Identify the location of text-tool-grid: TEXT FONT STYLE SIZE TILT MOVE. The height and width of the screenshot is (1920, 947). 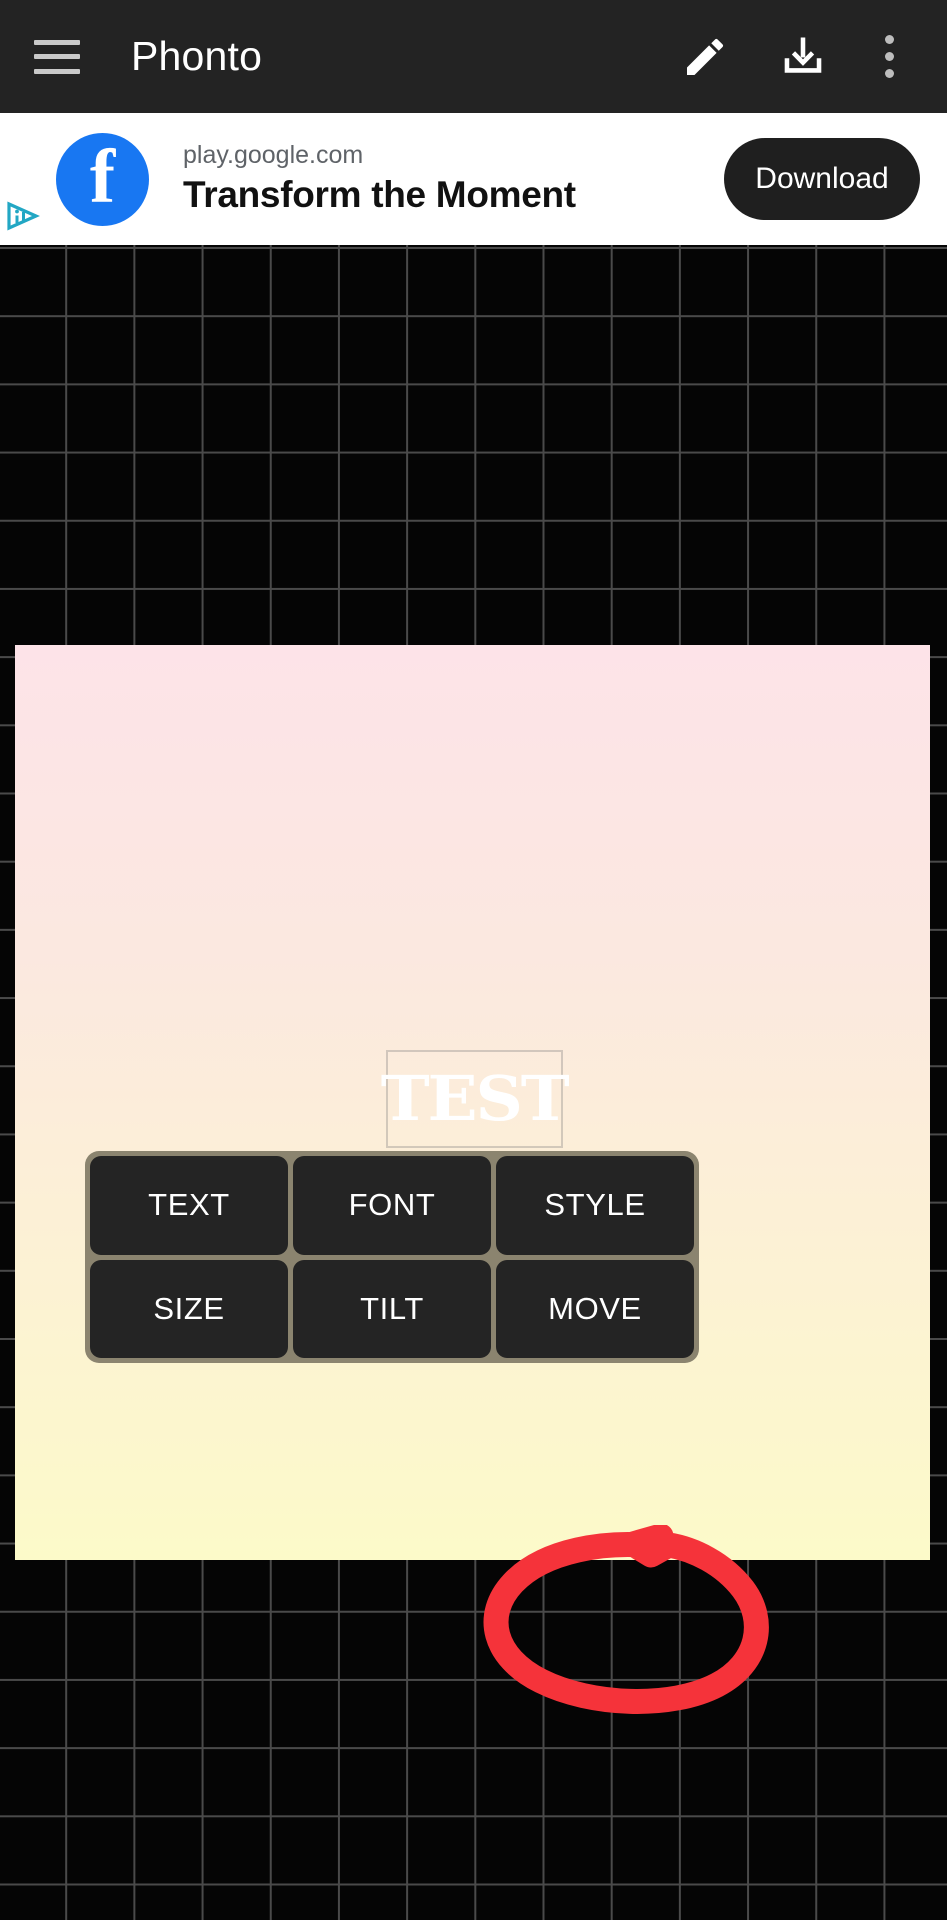
(392, 1257).